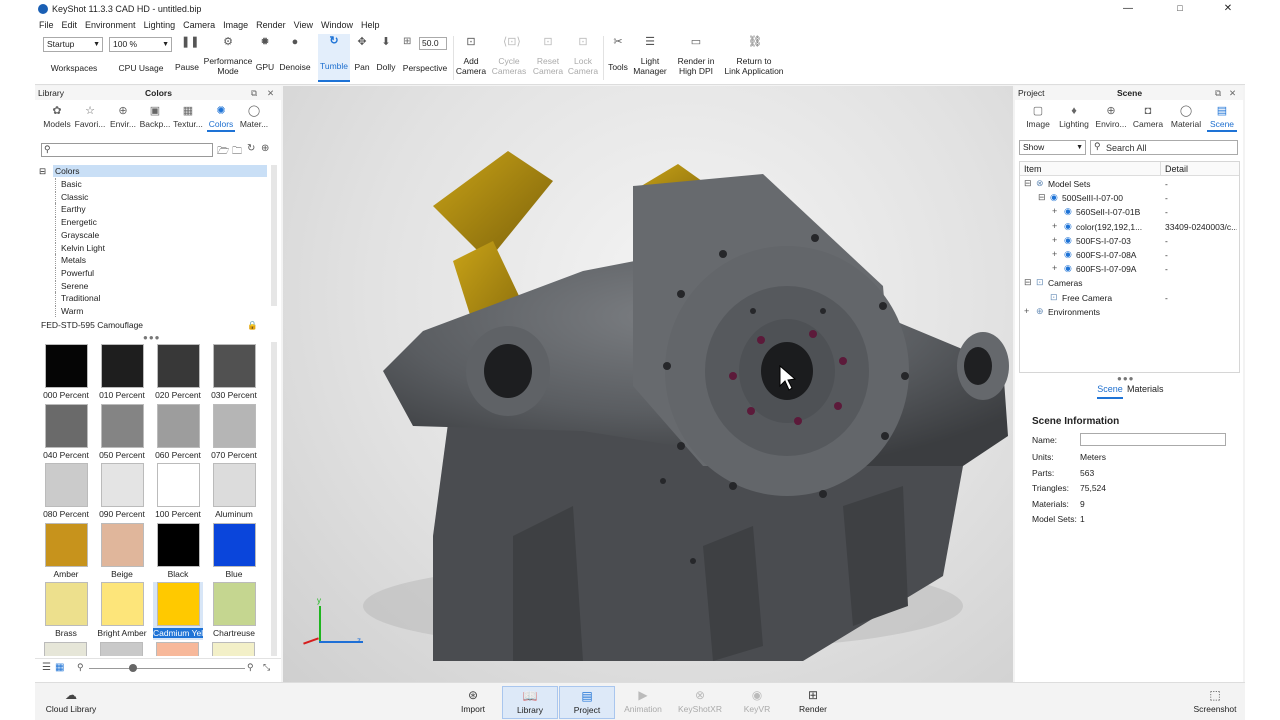 Image resolution: width=1280 pixels, height=720 pixels. Describe the element at coordinates (167, 668) in the screenshot. I see `thumbnail-size-slider` at that location.